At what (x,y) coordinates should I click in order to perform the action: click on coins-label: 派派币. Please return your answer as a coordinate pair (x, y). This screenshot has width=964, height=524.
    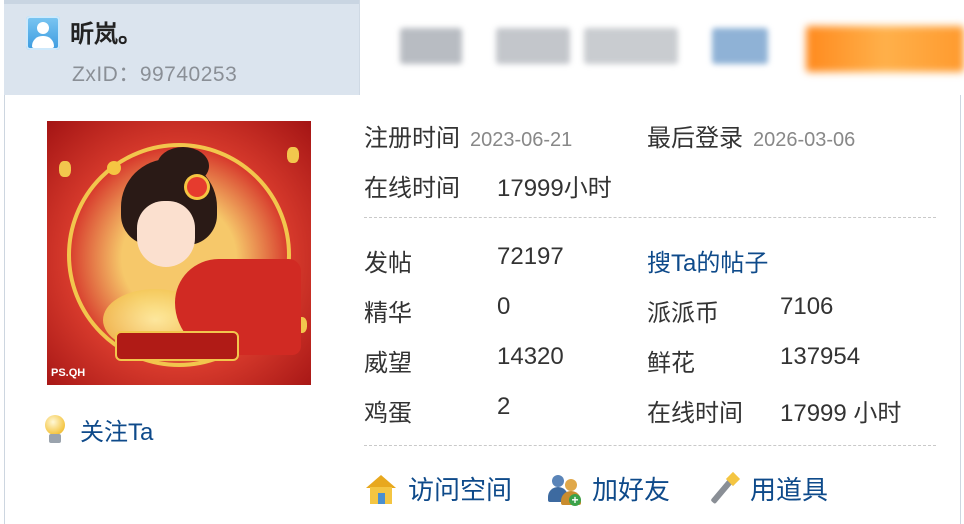
    Looking at the image, I should click on (683, 313).